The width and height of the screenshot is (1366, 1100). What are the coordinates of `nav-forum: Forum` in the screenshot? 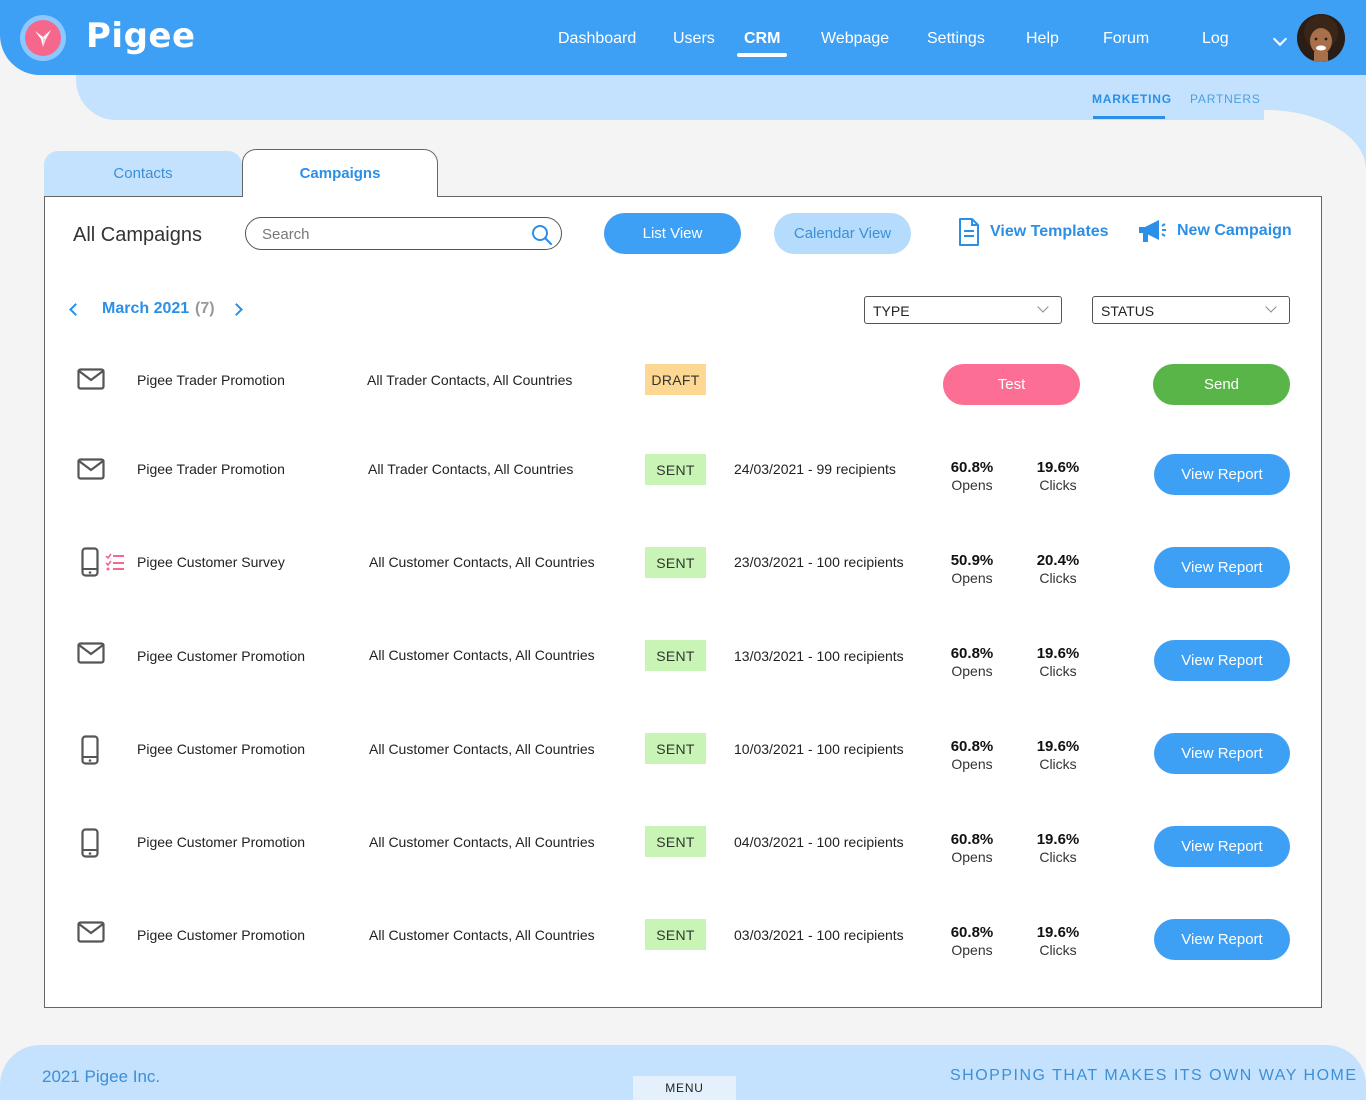 It's located at (1126, 39).